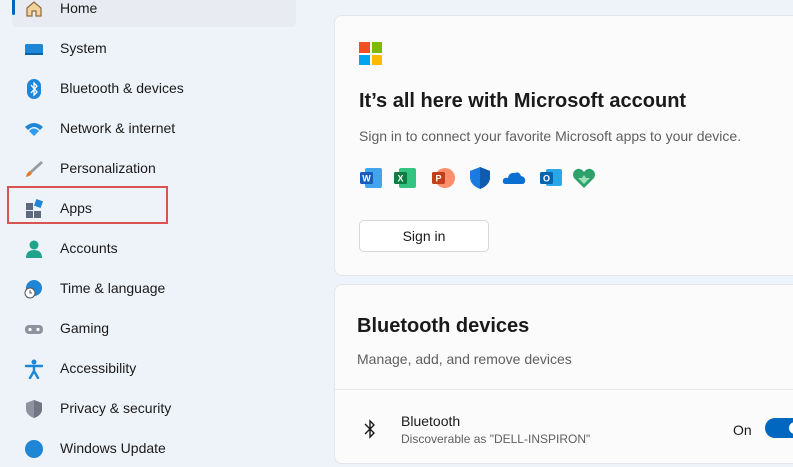 The image size is (793, 467). What do you see at coordinates (523, 101) in the screenshot?
I see `account-card-title: It’s all here with Microsoft account` at bounding box center [523, 101].